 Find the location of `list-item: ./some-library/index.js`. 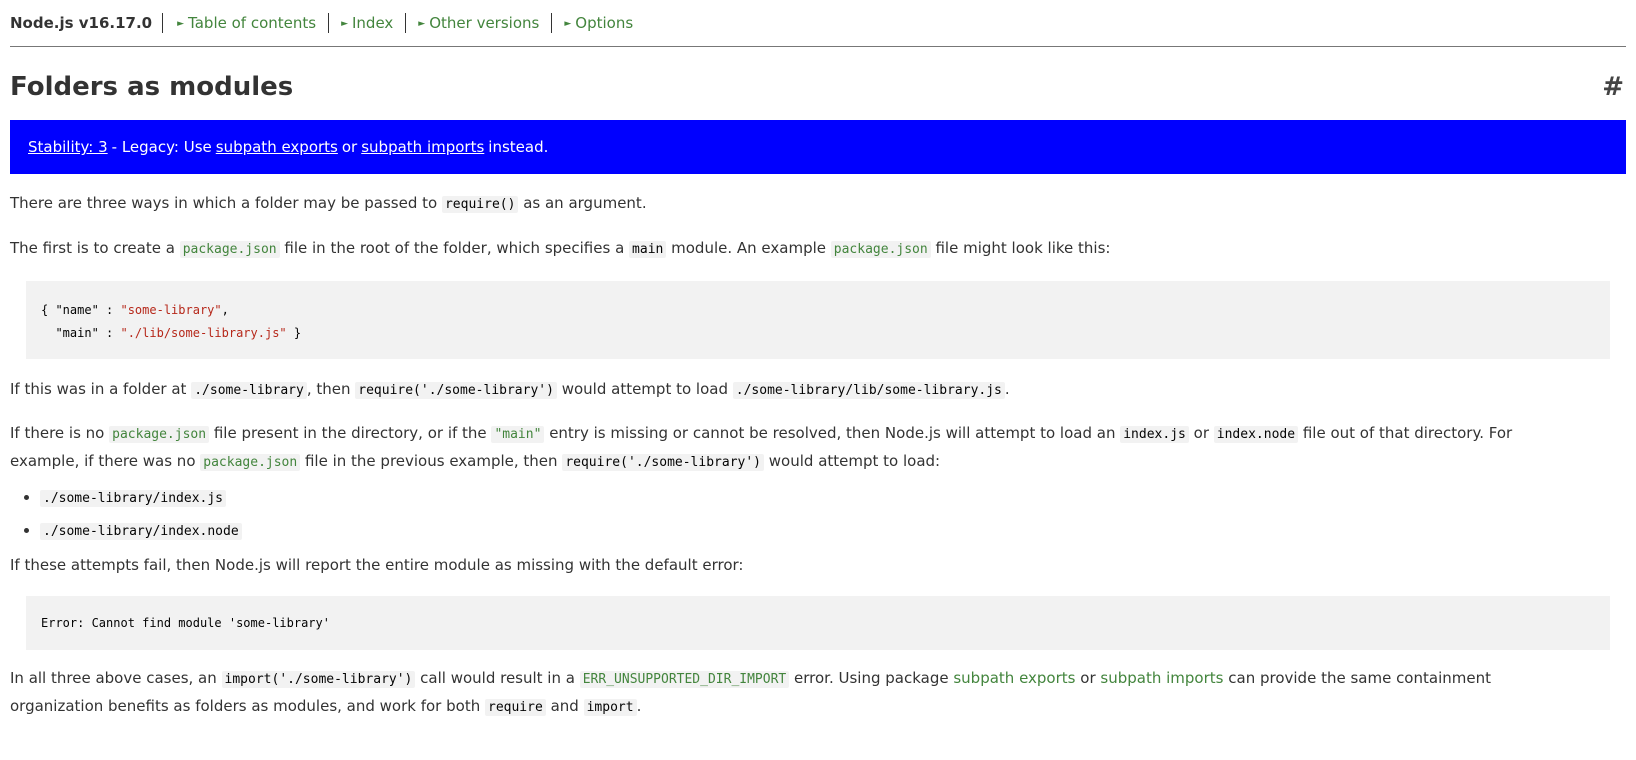

list-item: ./some-library/index.js is located at coordinates (833, 498).